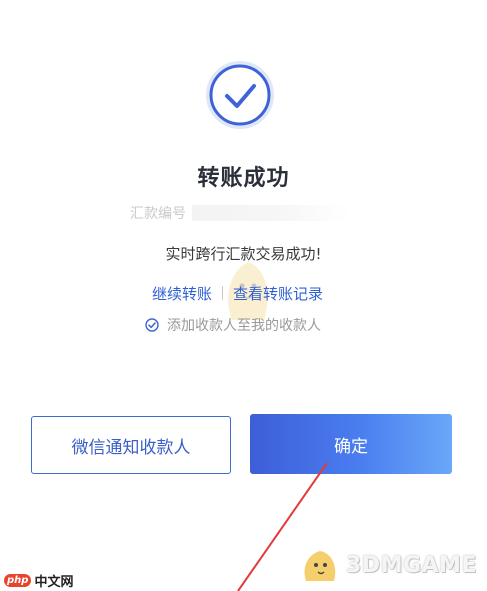 The image size is (487, 591). Describe the element at coordinates (321, 565) in the screenshot. I see `3dm-mascot-icon` at that location.